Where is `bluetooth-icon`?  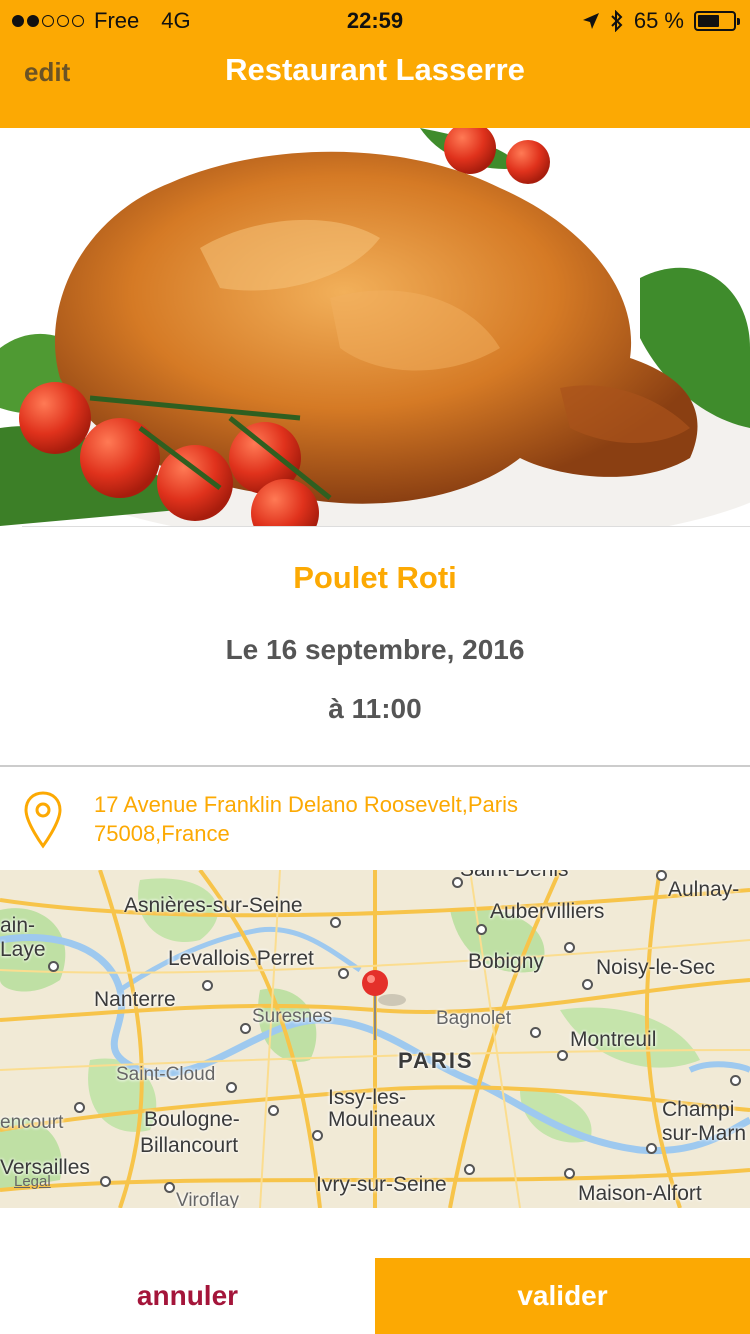 bluetooth-icon is located at coordinates (617, 21).